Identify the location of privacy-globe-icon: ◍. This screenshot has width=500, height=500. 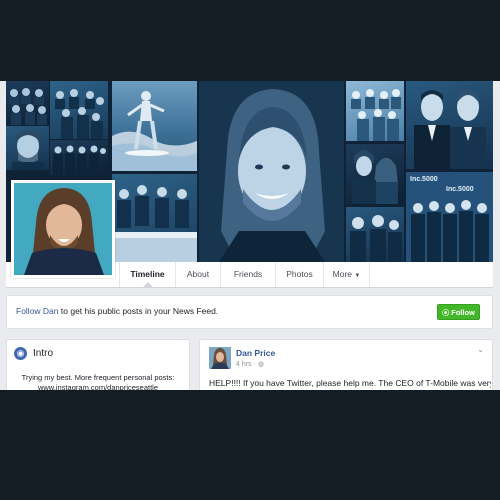
(260, 364).